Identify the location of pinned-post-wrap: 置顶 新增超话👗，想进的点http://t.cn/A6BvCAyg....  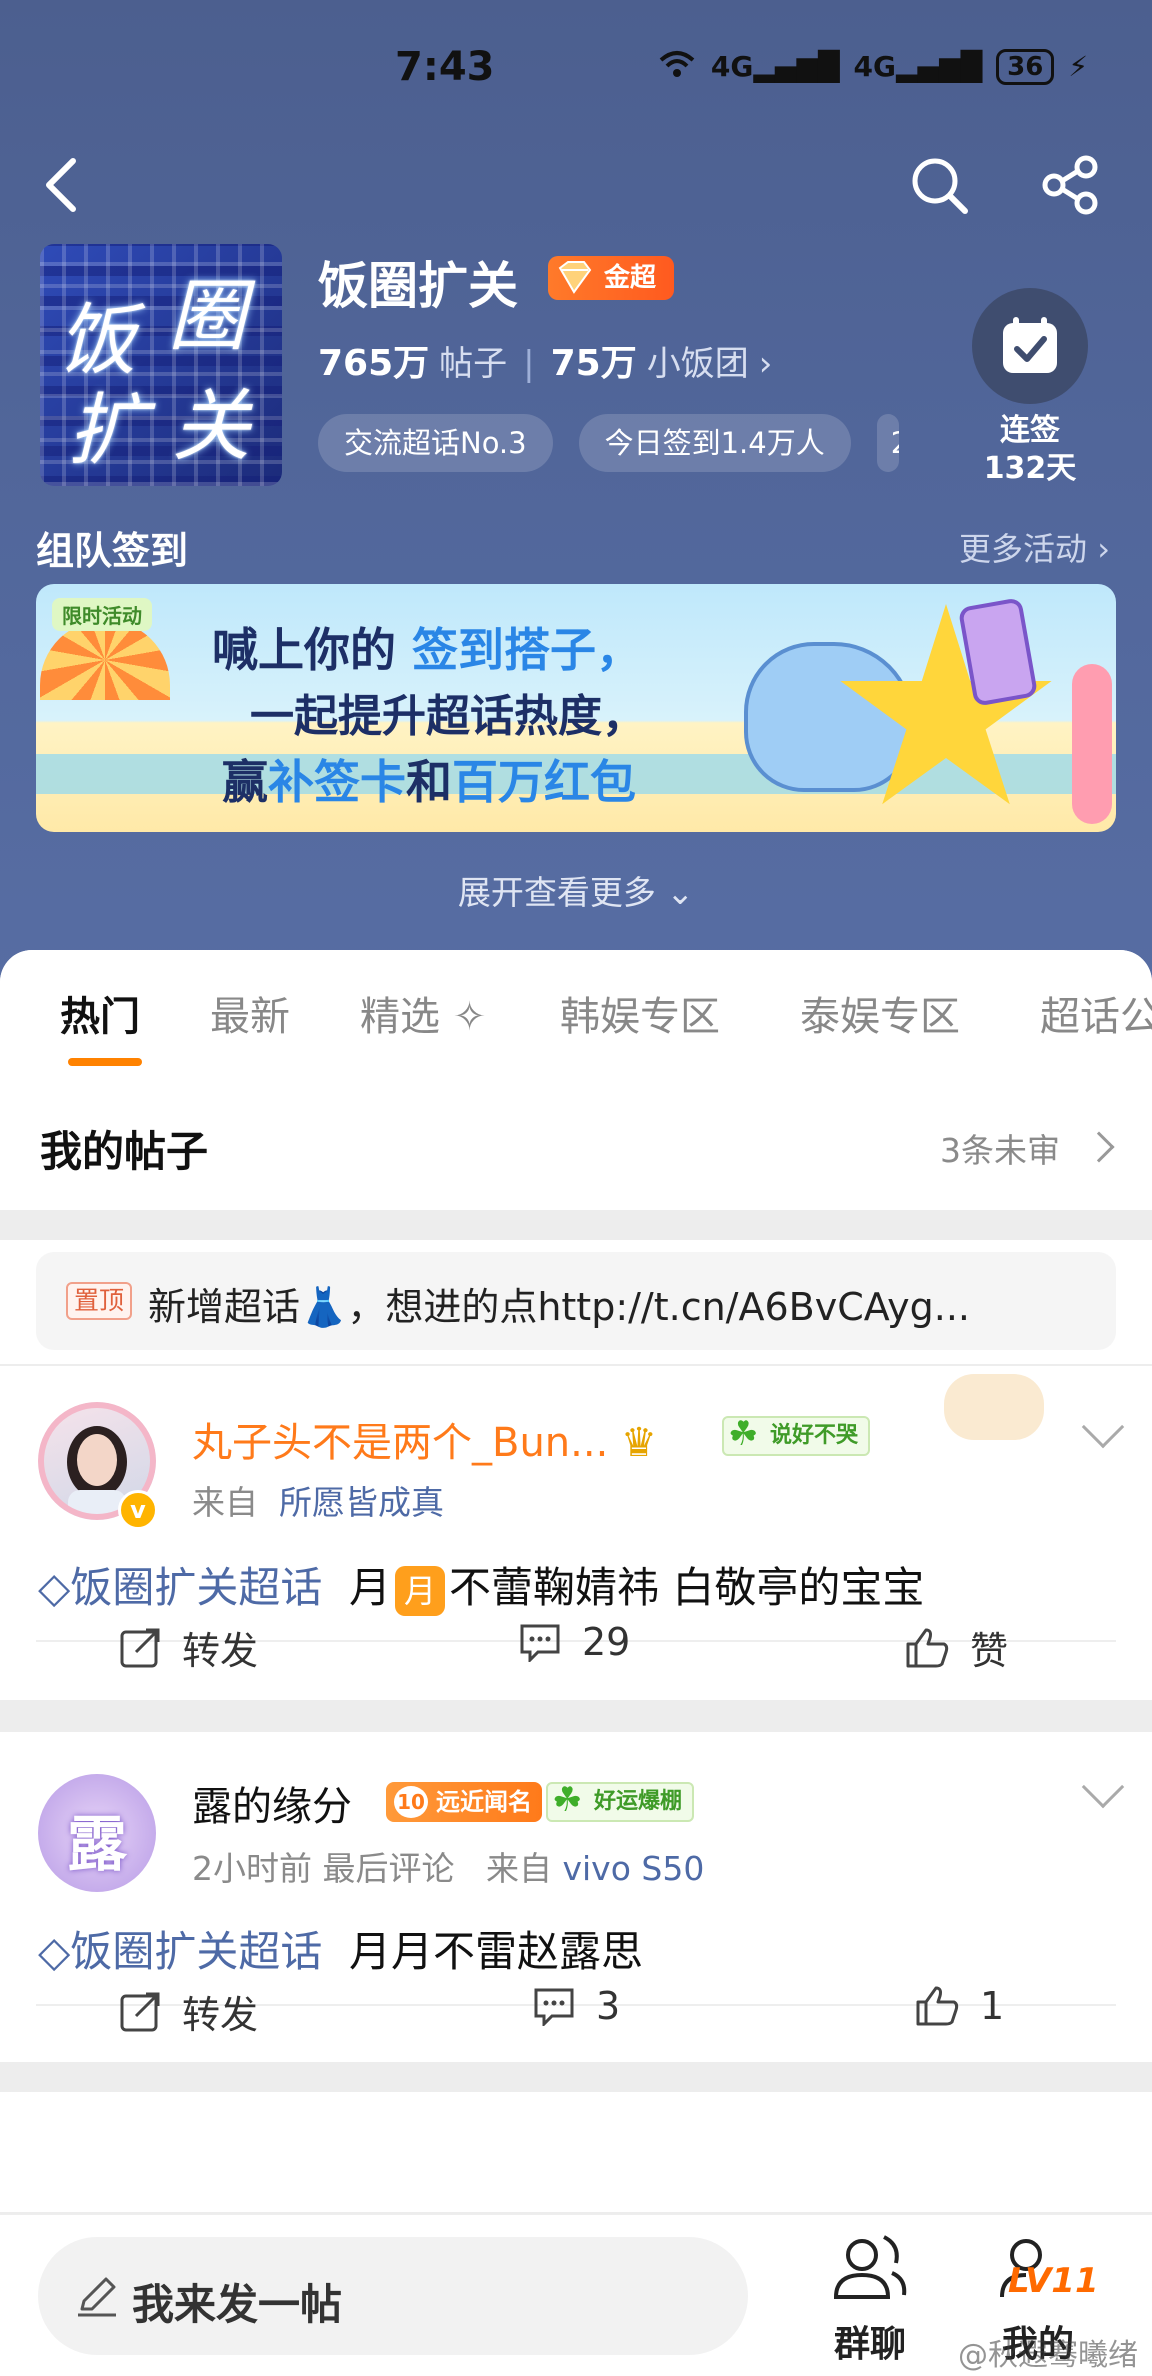
(576, 1302).